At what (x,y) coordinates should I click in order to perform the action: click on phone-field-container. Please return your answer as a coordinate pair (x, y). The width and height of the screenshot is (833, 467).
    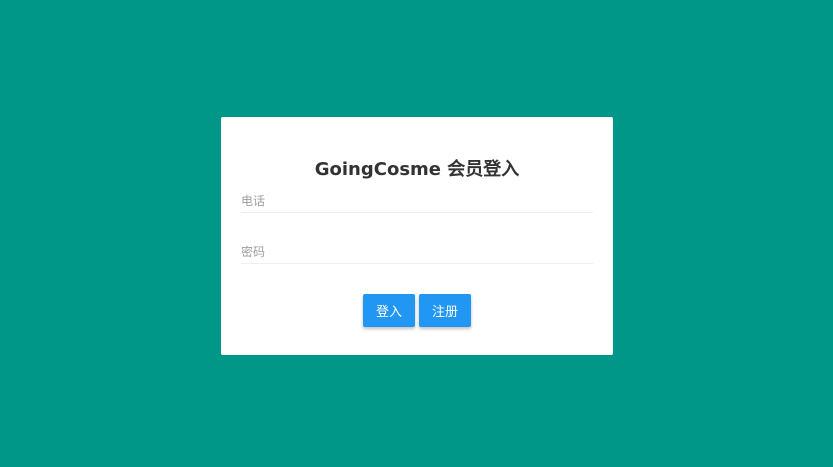
    Looking at the image, I should click on (417, 201).